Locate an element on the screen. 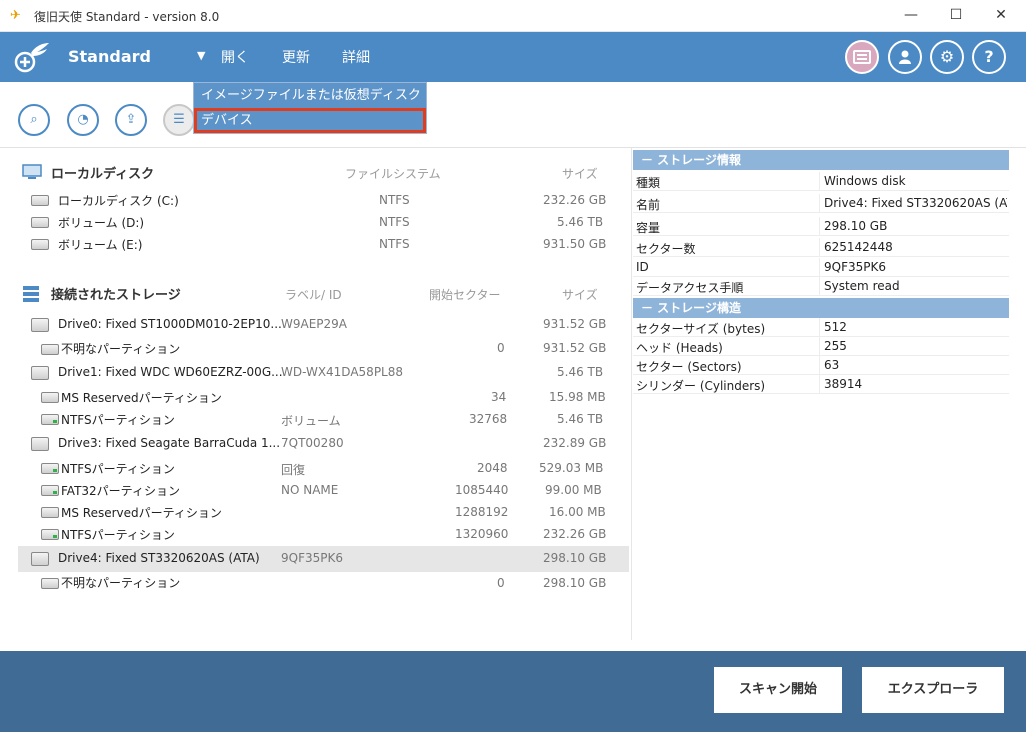  pie-chart-icon: ◔ is located at coordinates (83, 119).